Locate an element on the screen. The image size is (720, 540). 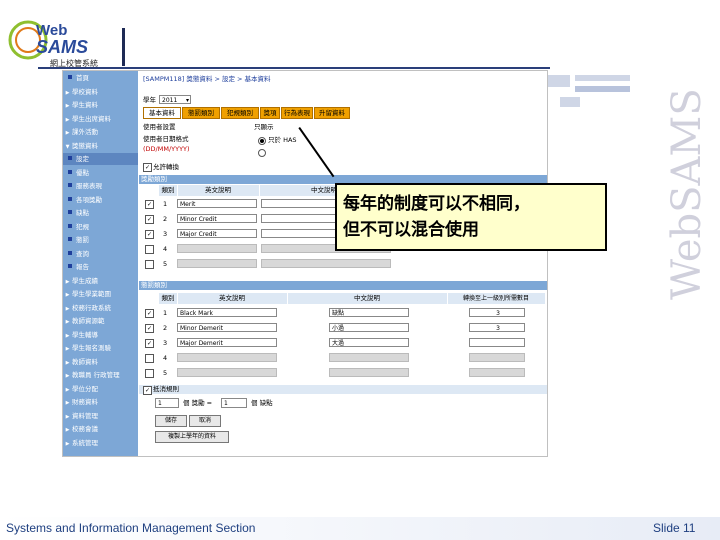
tab-4: 獎項 is located at coordinates (270, 113).